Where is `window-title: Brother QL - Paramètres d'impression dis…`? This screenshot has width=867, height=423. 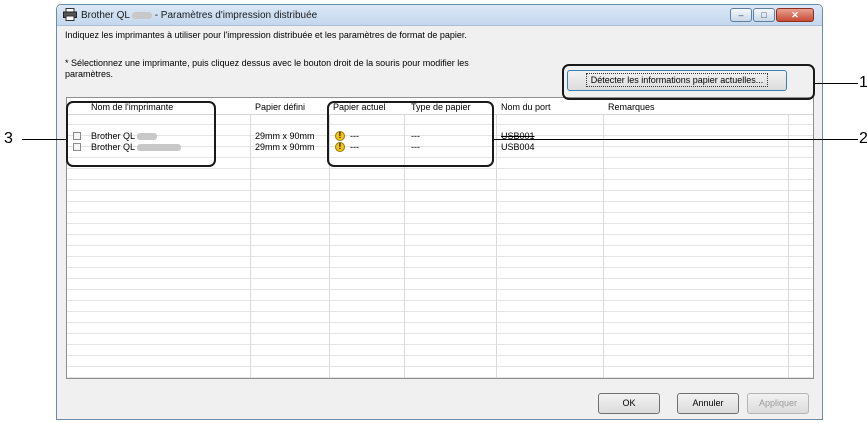 window-title: Brother QL - Paramètres d'impression dis… is located at coordinates (199, 15).